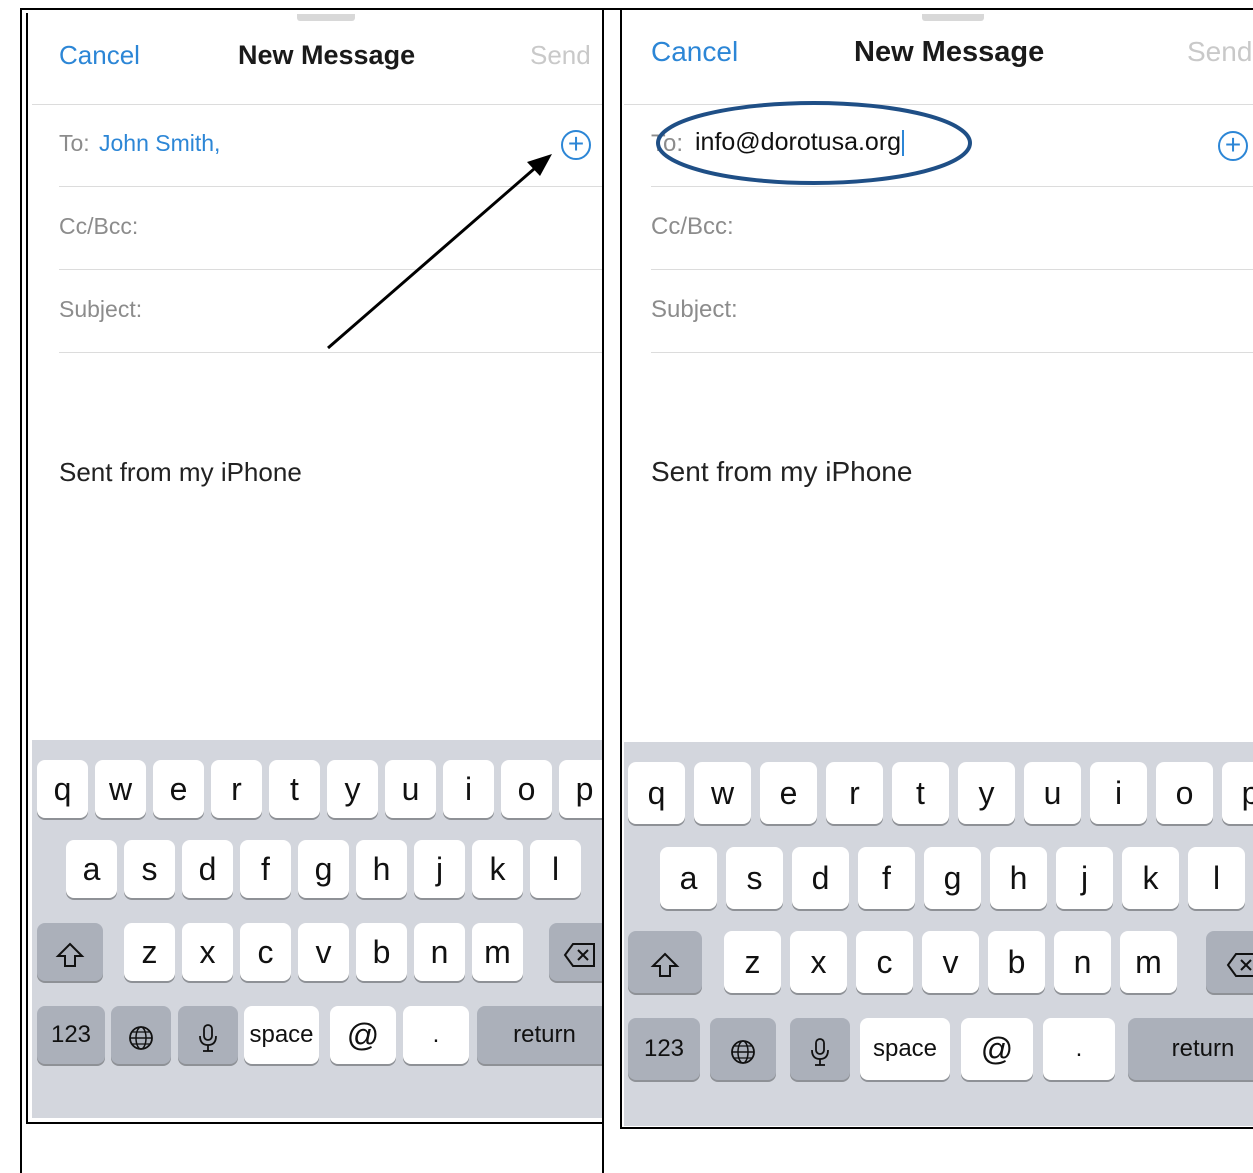  I want to click on frame-right-panel-bottom-line, so click(936, 1128).